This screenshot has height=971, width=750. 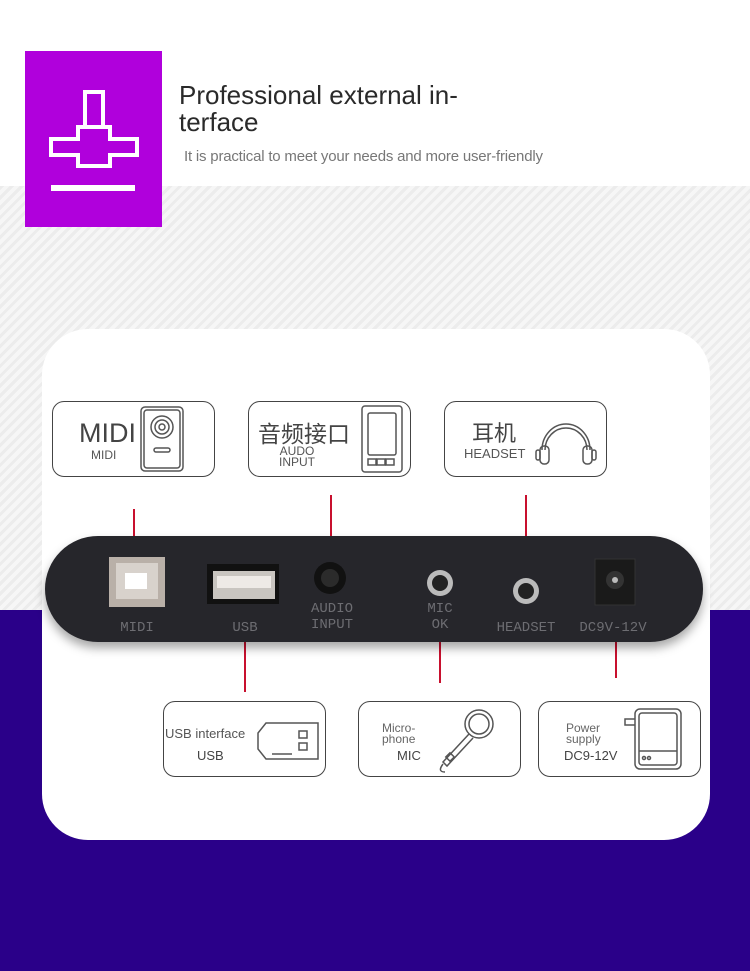 I want to click on audio-subtitle-line-2: INPUT, so click(x=297, y=462).